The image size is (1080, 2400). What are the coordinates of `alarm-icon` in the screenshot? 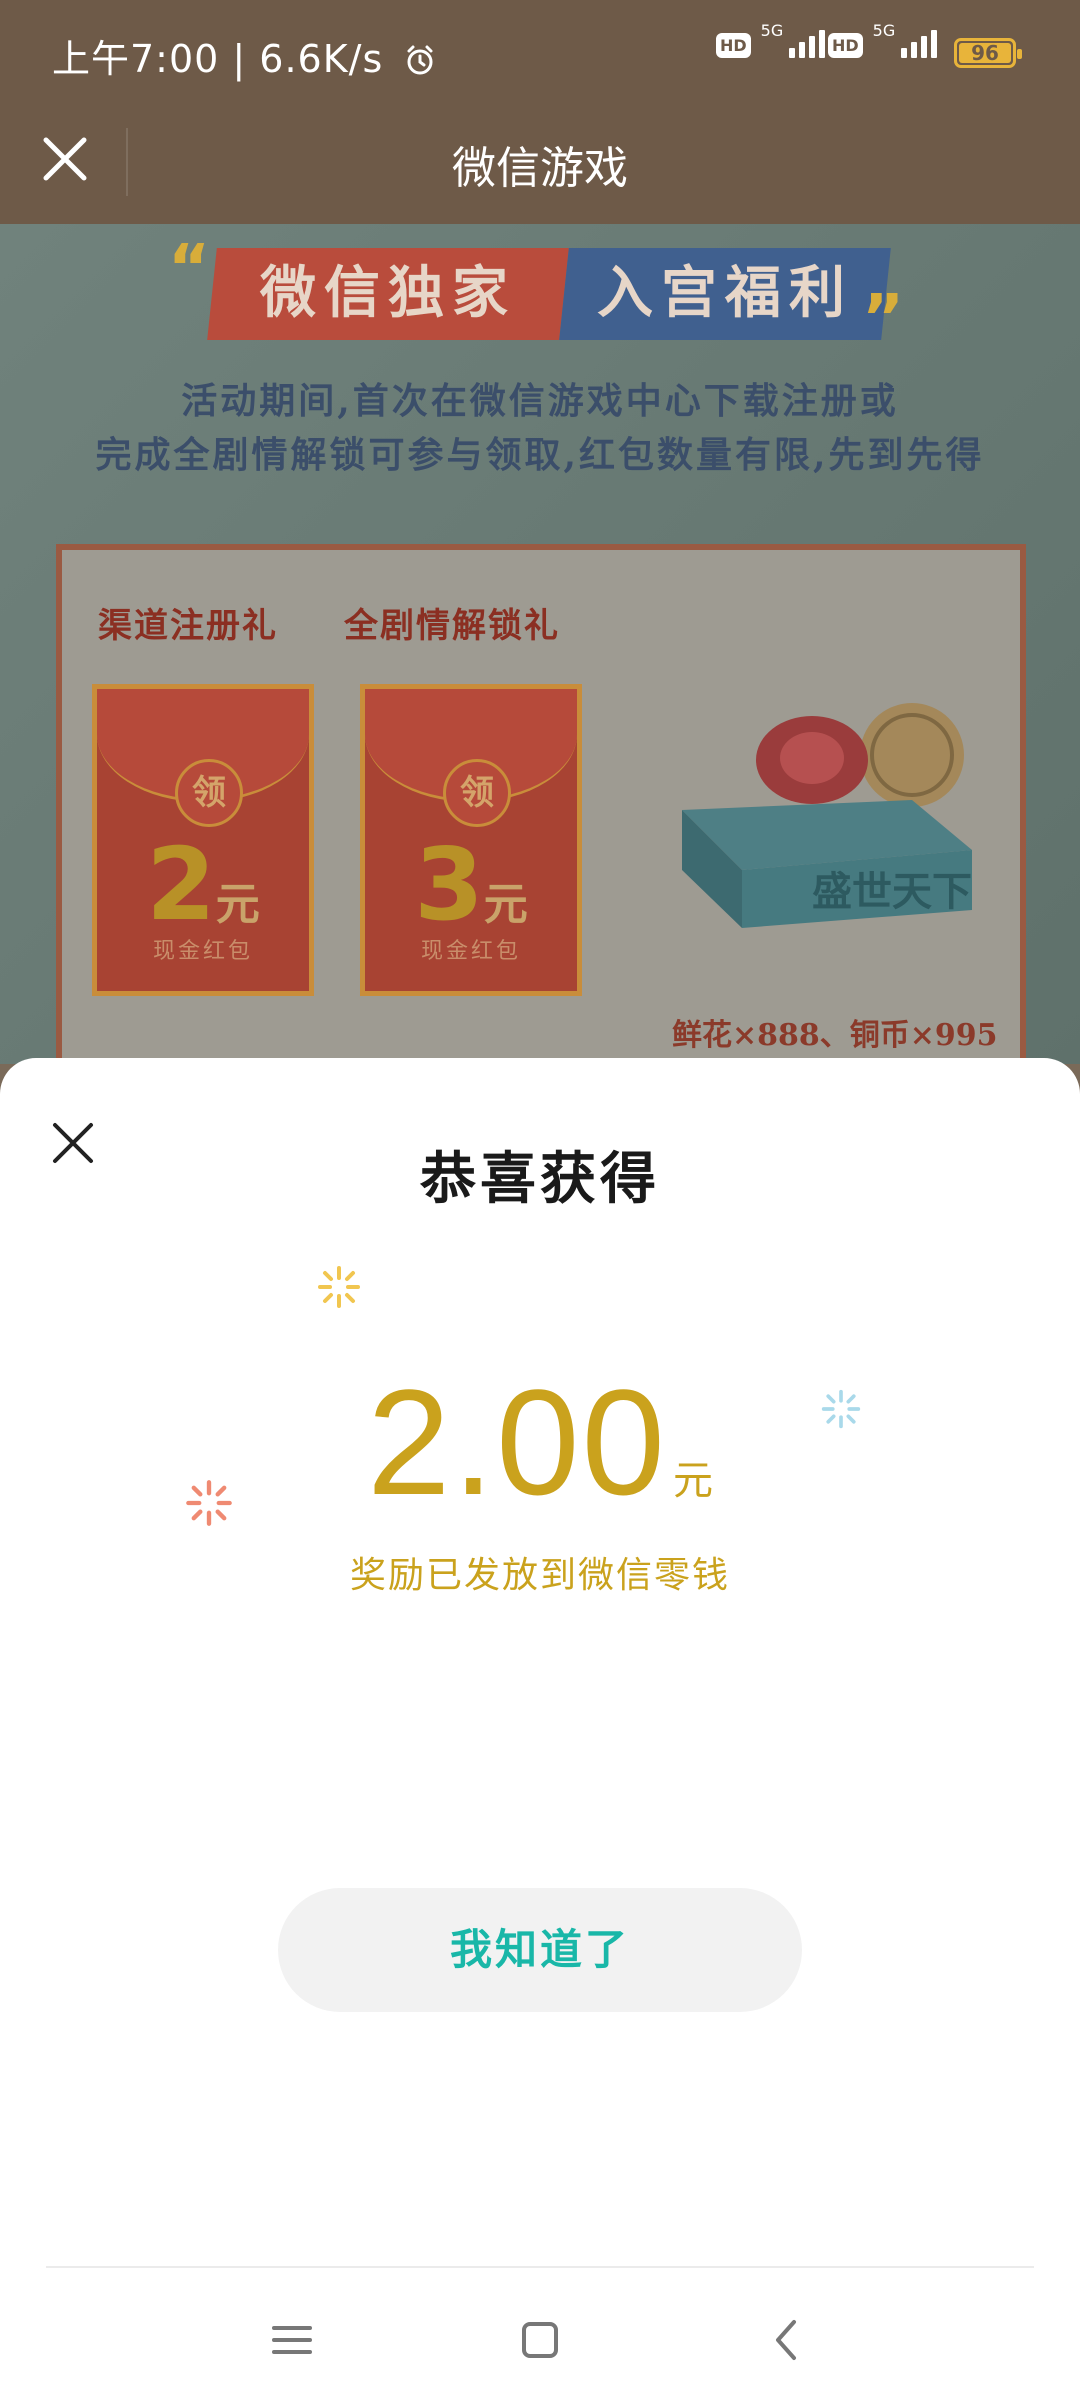 It's located at (420, 60).